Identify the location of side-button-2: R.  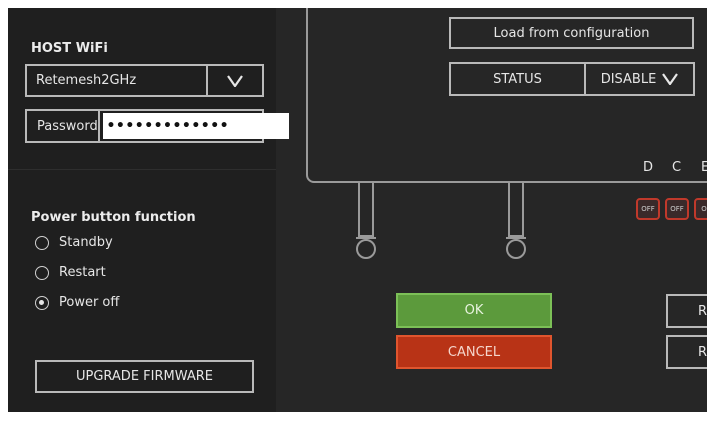
(686, 352).